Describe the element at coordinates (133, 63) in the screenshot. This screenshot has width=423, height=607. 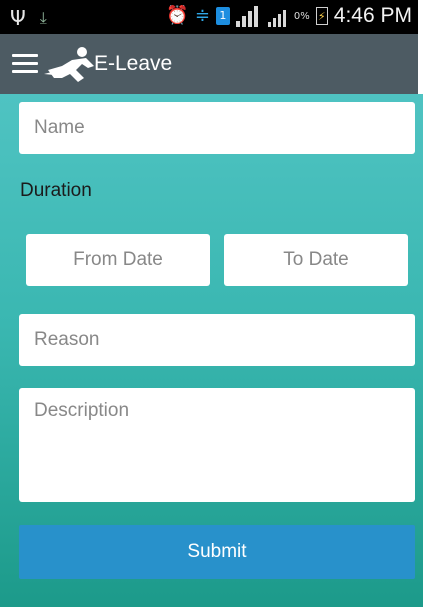
I see `app-title: E-Leave` at that location.